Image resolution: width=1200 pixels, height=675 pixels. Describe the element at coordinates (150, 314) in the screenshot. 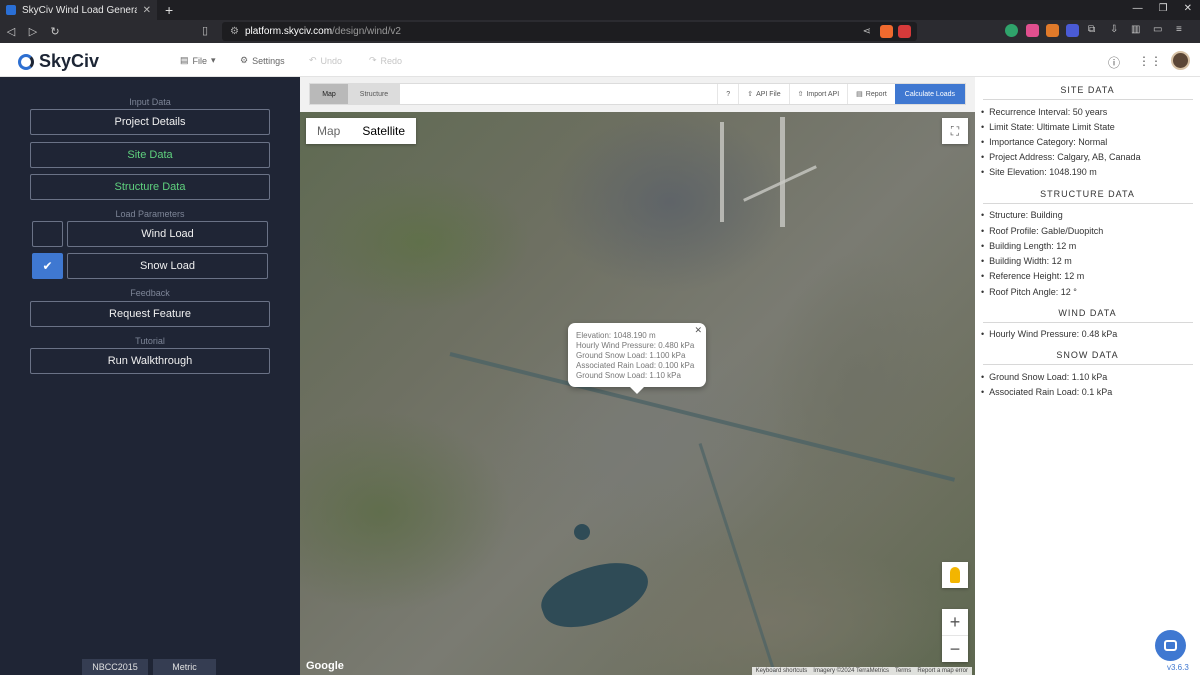

I see `request-feature-button: Request Feature` at that location.